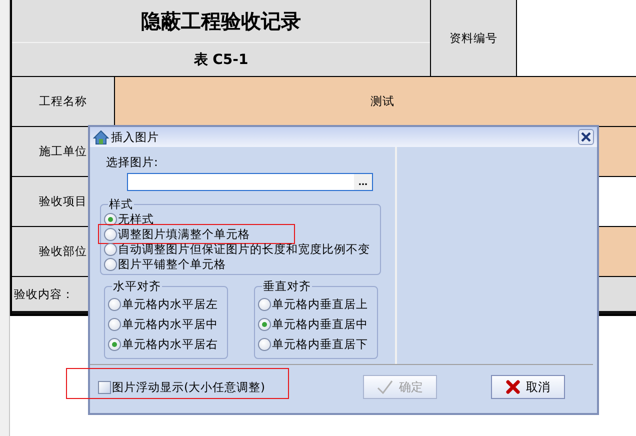 This screenshot has height=436, width=636. What do you see at coordinates (170, 304) in the screenshot?
I see `option-label: 单元格内水平居左` at bounding box center [170, 304].